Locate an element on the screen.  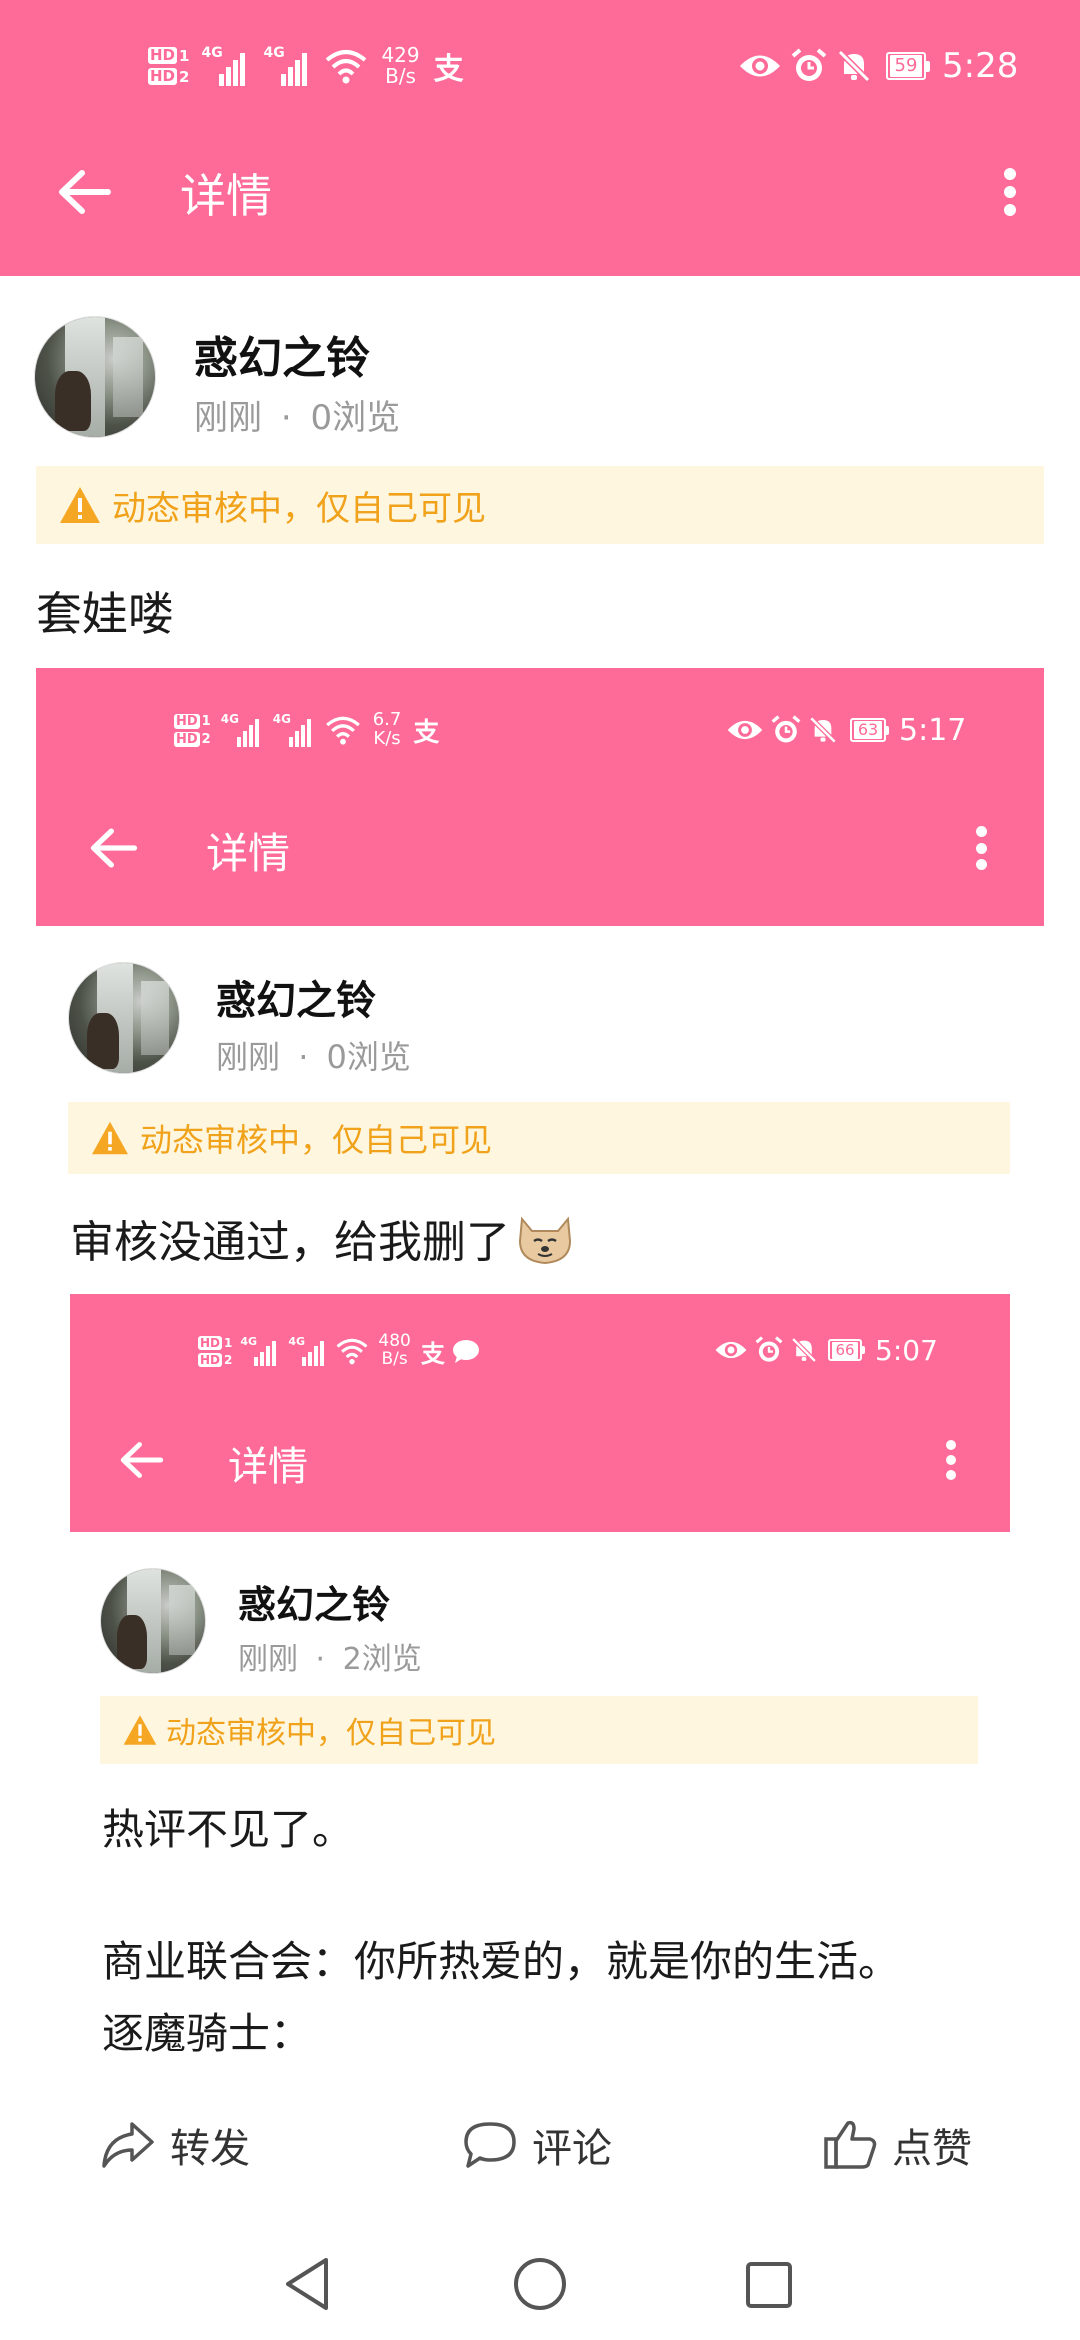
back-arrow-icon is located at coordinates (85, 192).